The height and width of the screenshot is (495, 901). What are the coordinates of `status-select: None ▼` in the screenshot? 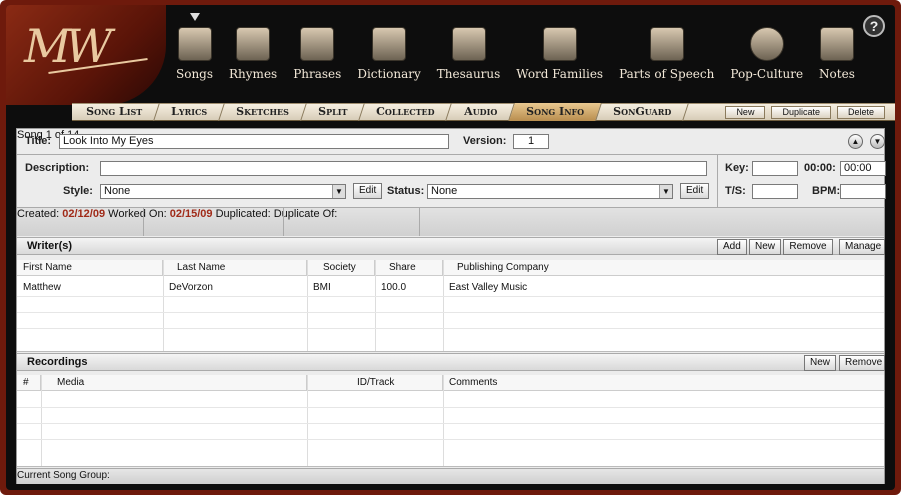 It's located at (550, 191).